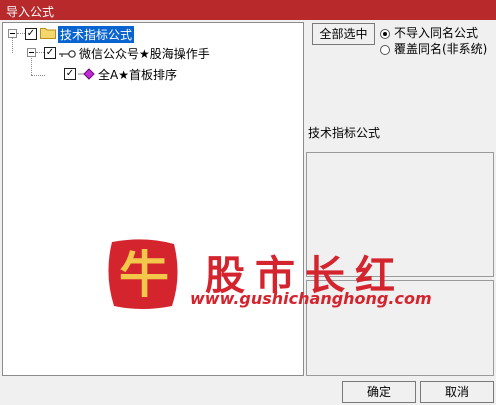  Describe the element at coordinates (144, 53) in the screenshot. I see `tree-group-label: 微信公众号★股海操作手` at that location.